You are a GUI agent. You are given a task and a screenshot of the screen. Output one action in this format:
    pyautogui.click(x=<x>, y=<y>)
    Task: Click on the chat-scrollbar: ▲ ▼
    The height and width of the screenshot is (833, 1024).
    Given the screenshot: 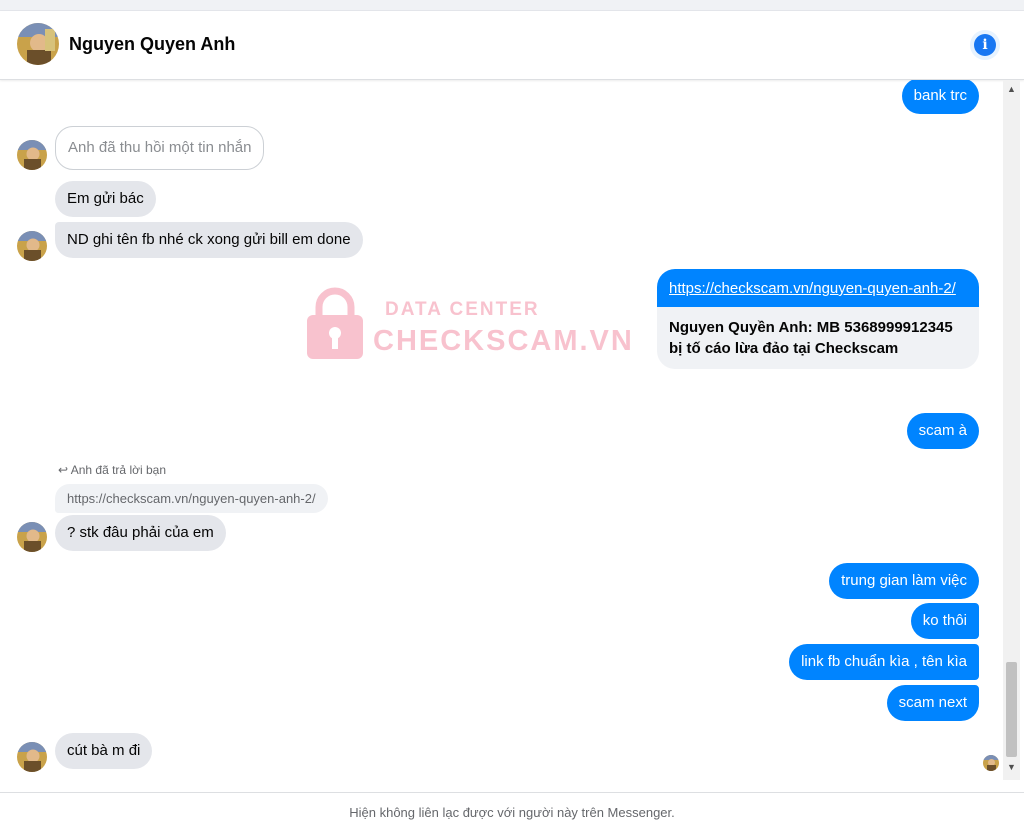 What is the action you would take?
    pyautogui.click(x=1011, y=430)
    